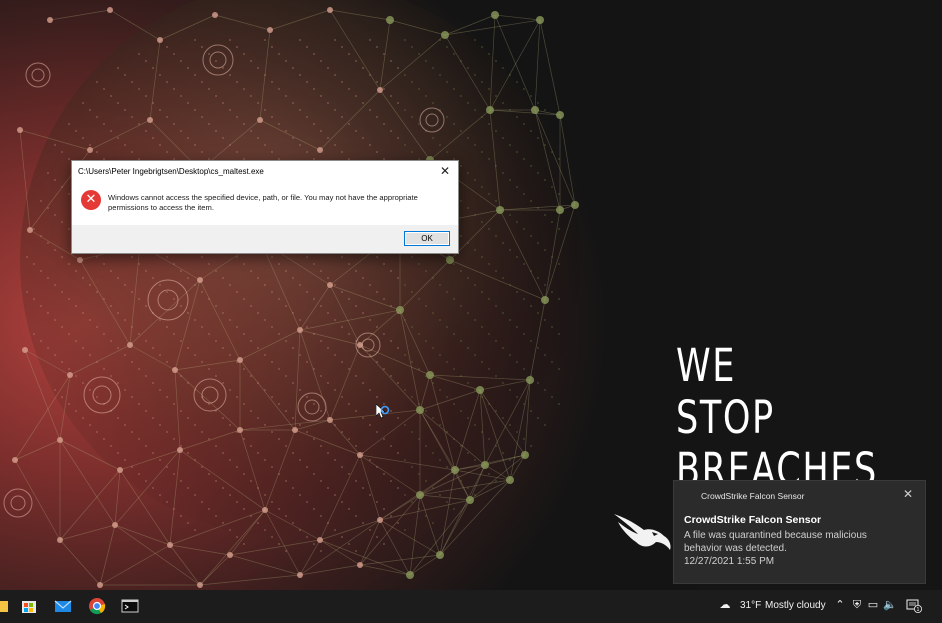 Image resolution: width=942 pixels, height=623 pixels. What do you see at coordinates (5, 606) in the screenshot?
I see `file-explorer-icon` at bounding box center [5, 606].